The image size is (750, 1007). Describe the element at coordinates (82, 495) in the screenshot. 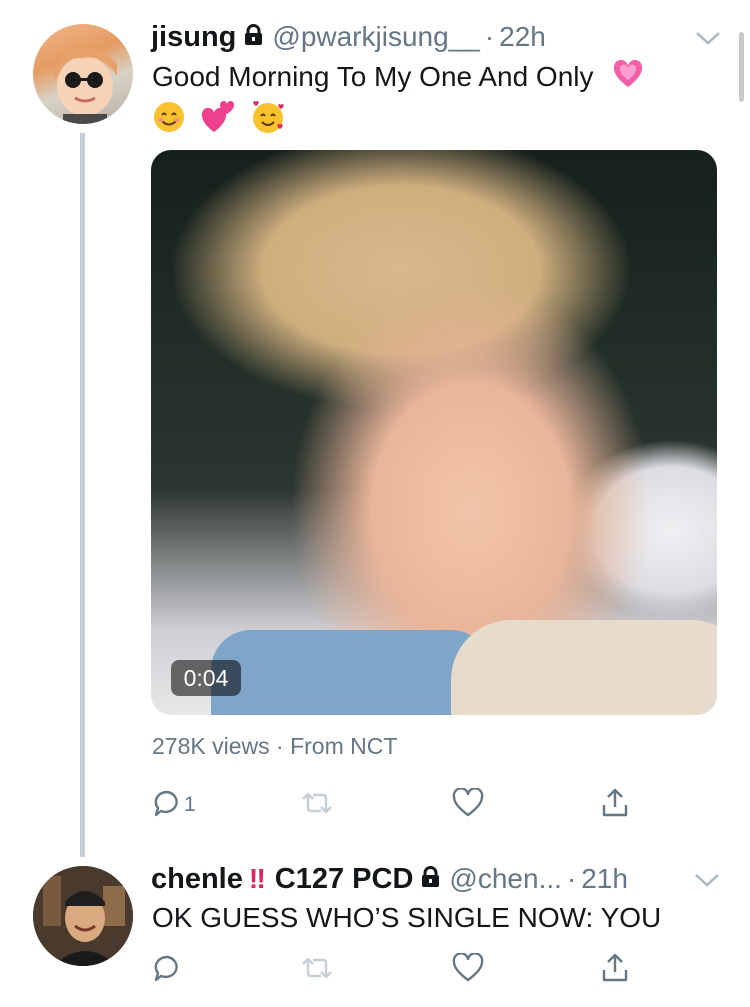

I see `thread-line` at that location.